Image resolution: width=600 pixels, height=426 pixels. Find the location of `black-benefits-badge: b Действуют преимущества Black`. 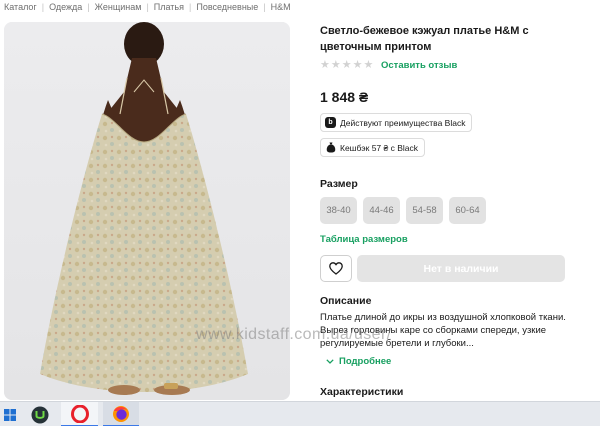

black-benefits-badge: b Действуют преимущества Black is located at coordinates (396, 122).